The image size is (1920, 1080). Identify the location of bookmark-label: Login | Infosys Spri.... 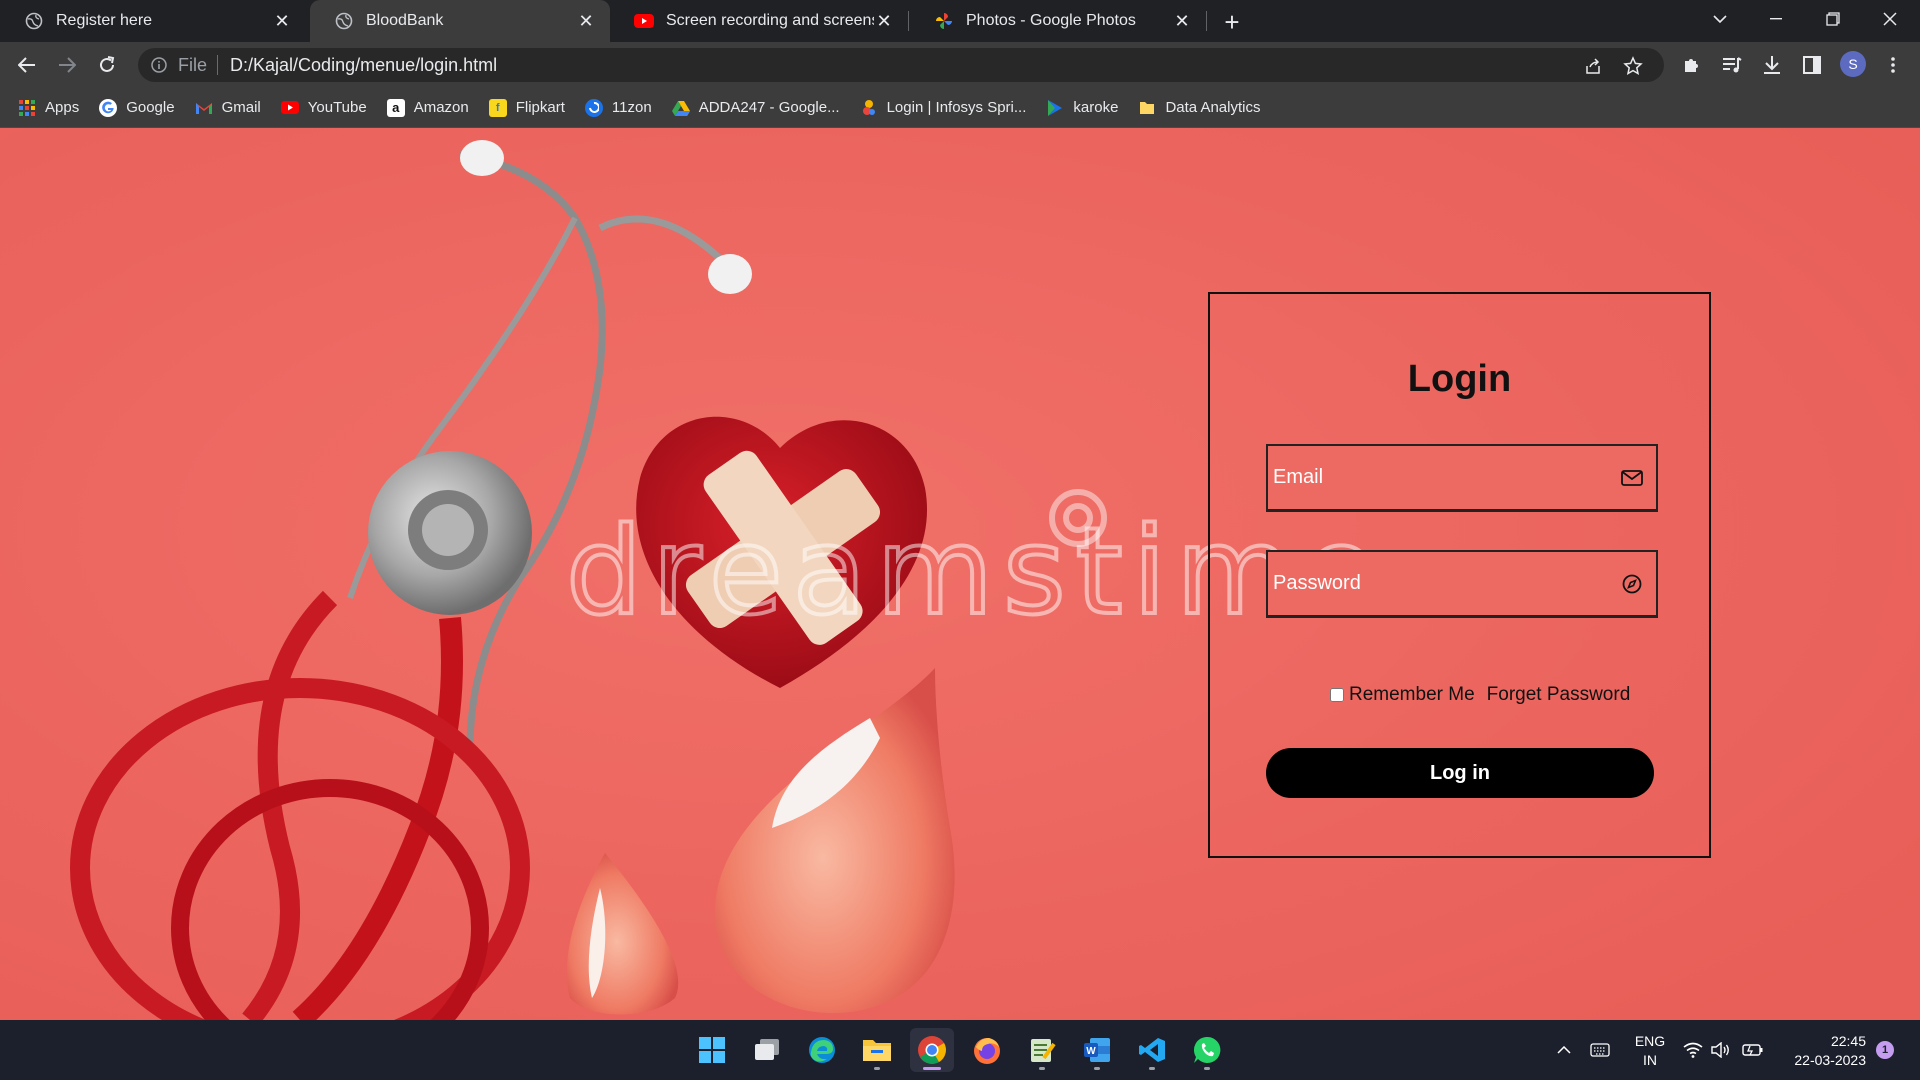
(956, 107).